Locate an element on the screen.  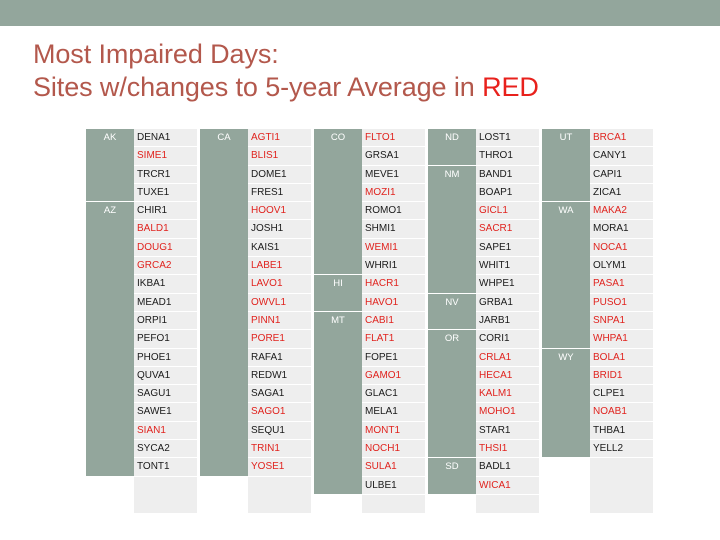
site-cell: PEFO1 is located at coordinates (165, 339).